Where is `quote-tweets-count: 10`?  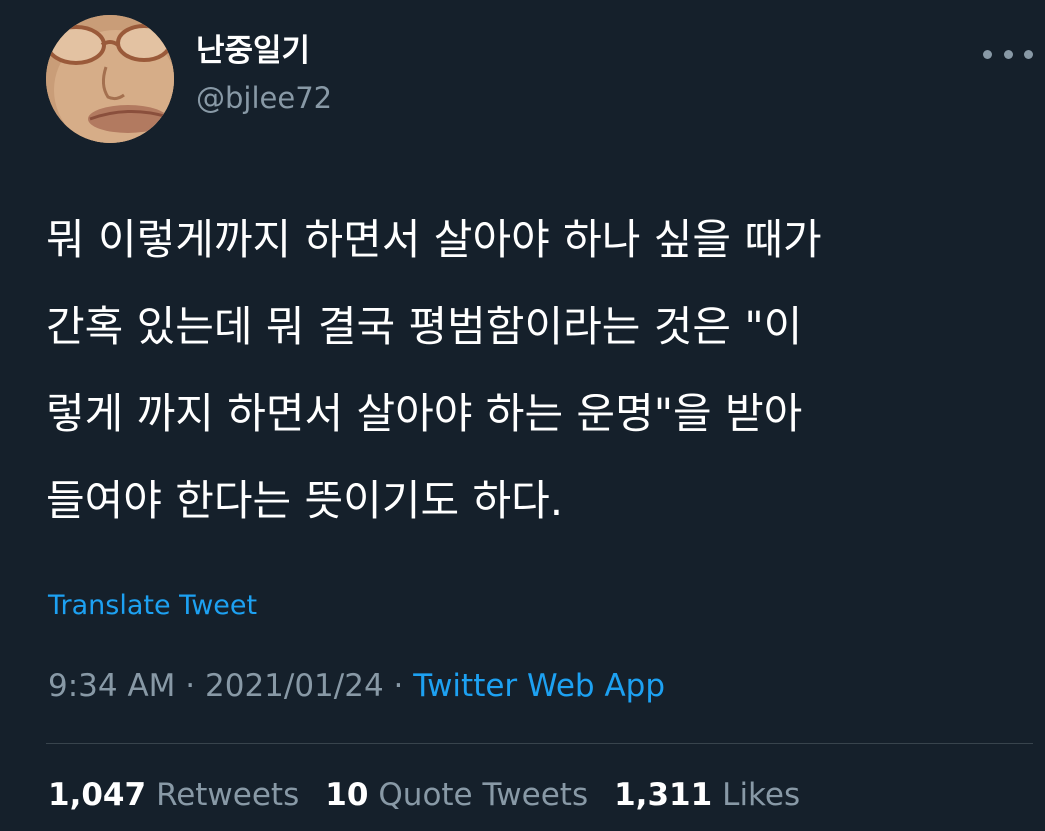 quote-tweets-count: 10 is located at coordinates (347, 795).